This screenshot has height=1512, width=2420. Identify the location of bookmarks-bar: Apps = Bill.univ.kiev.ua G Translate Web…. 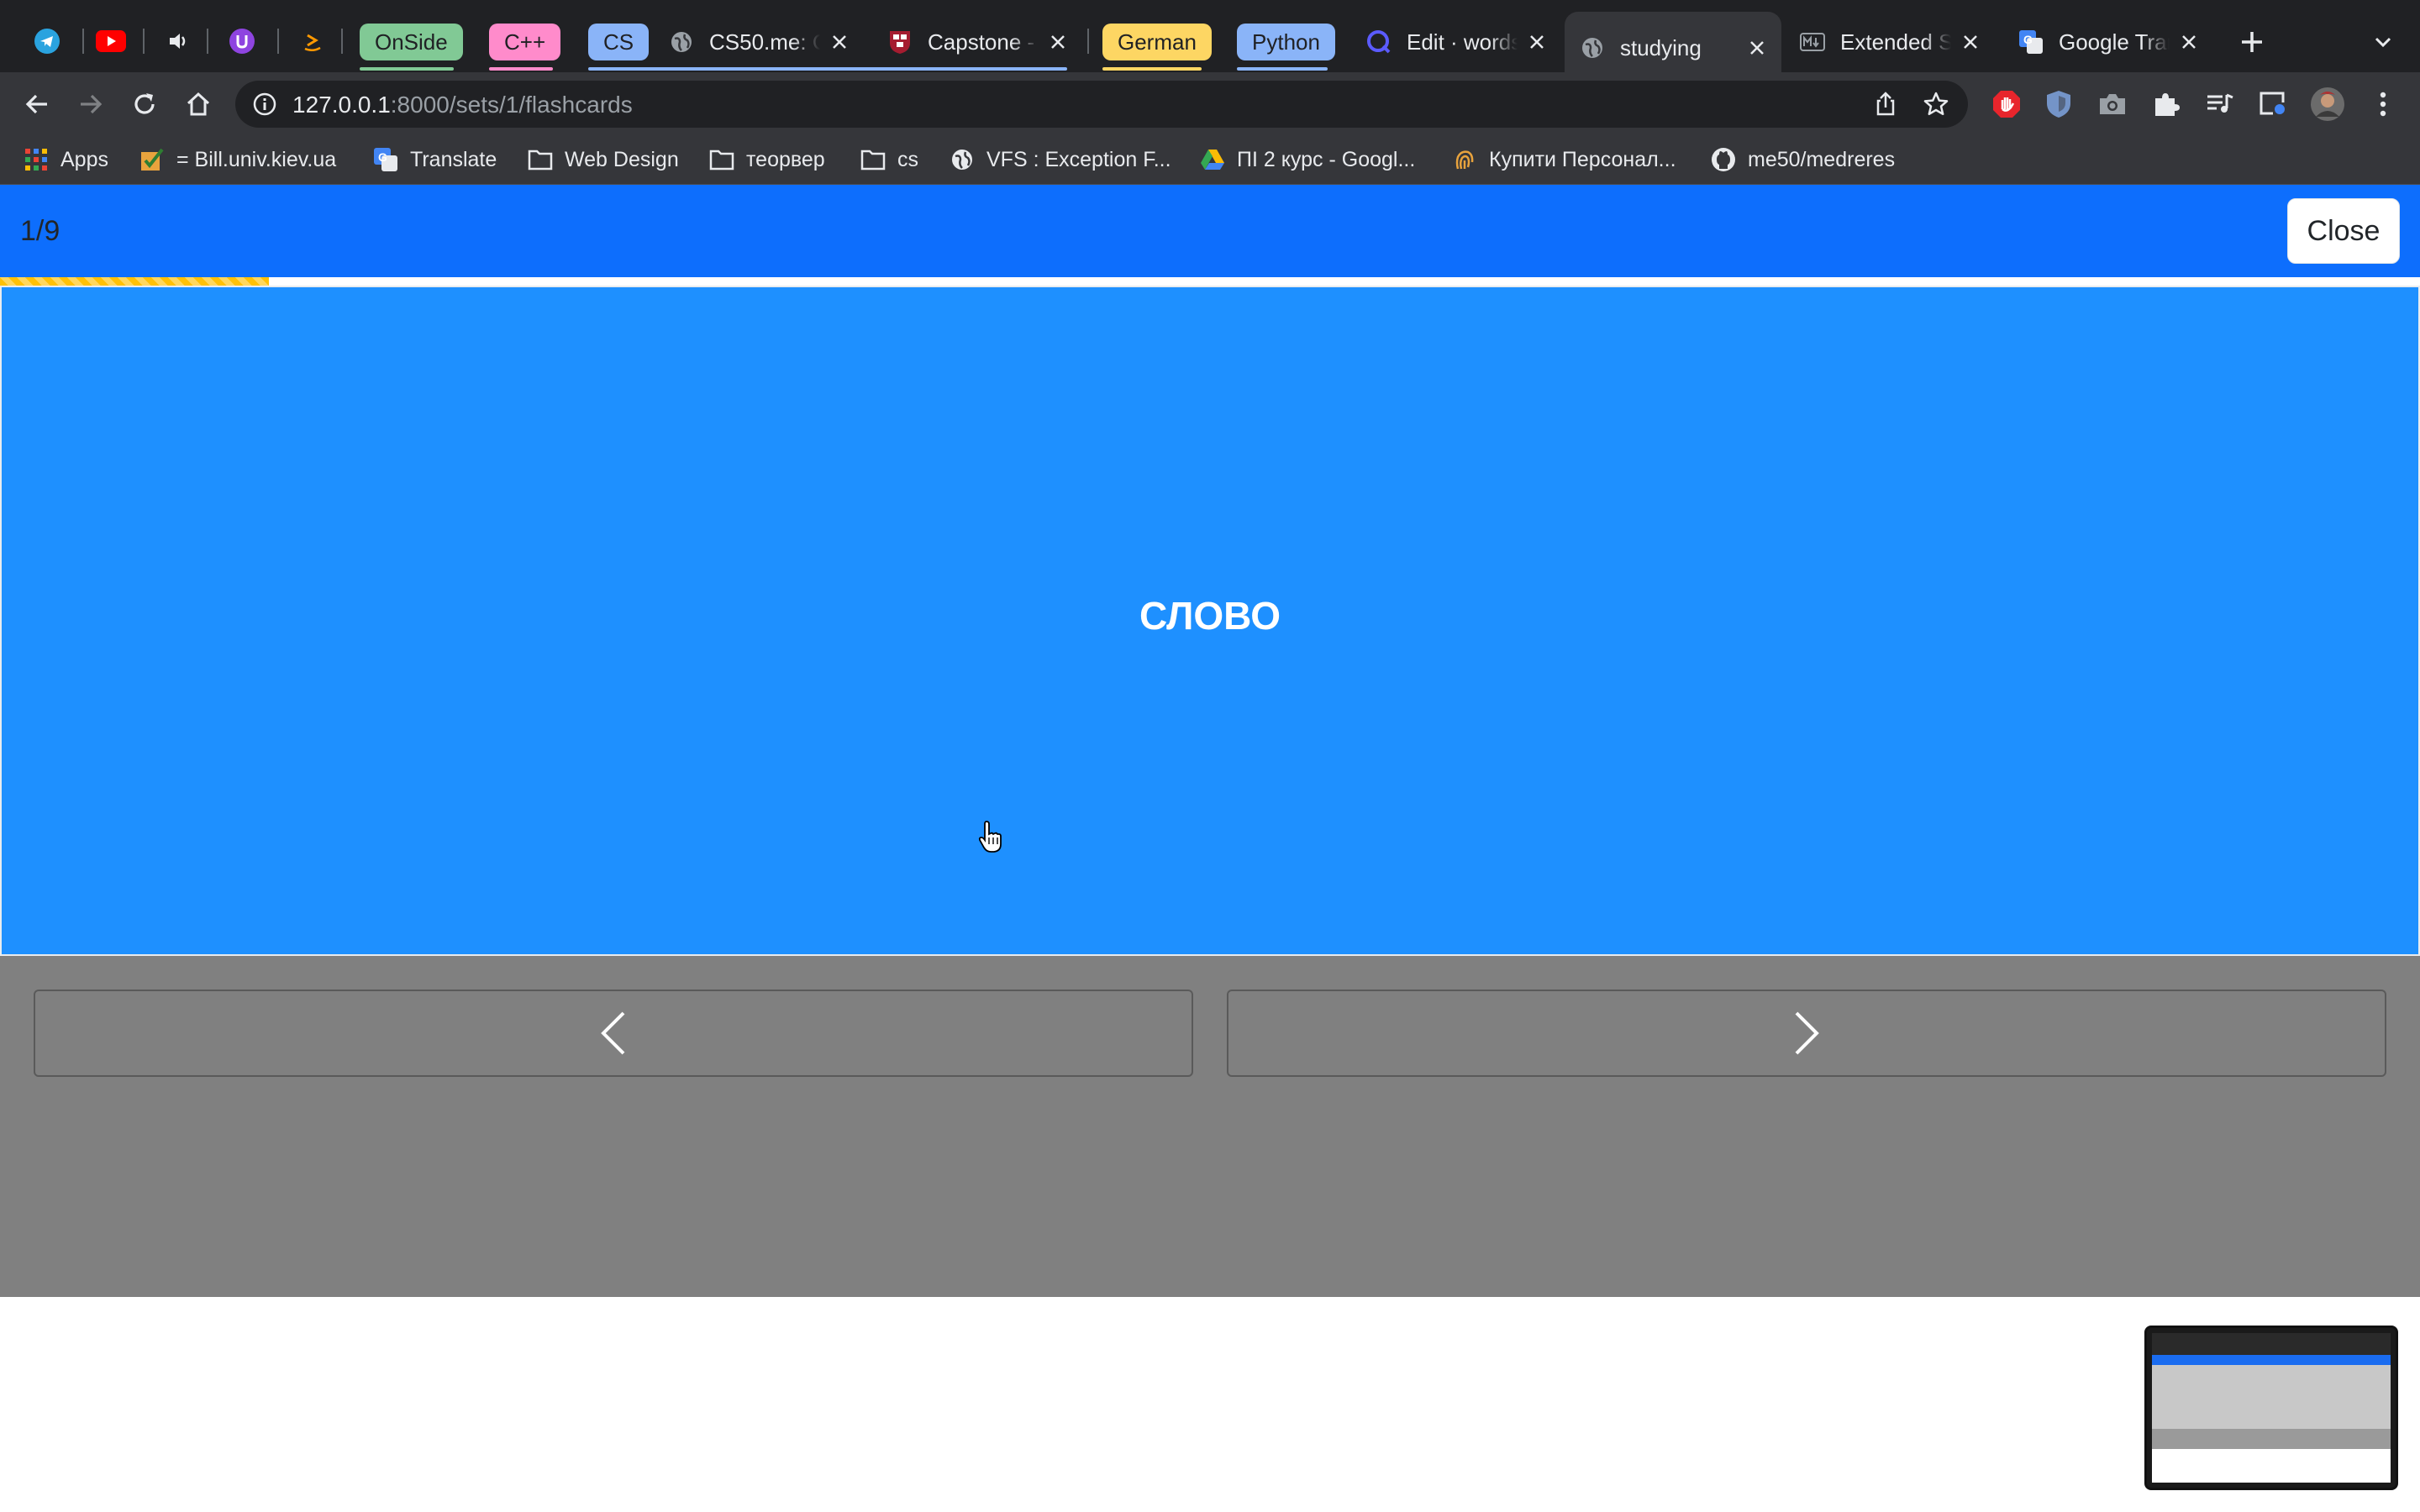
(1210, 160).